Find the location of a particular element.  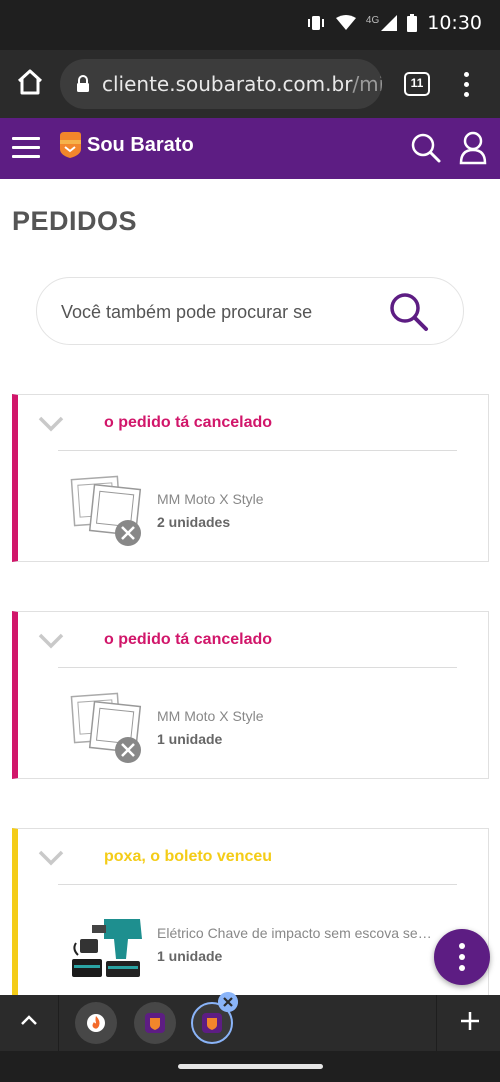

order-search-input is located at coordinates (216, 312).